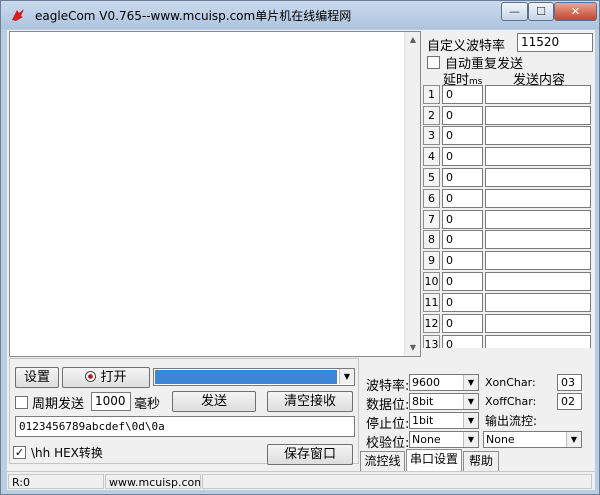 This screenshot has height=495, width=600. What do you see at coordinates (431, 94) in the screenshot?
I see `row-send-button: 1` at bounding box center [431, 94].